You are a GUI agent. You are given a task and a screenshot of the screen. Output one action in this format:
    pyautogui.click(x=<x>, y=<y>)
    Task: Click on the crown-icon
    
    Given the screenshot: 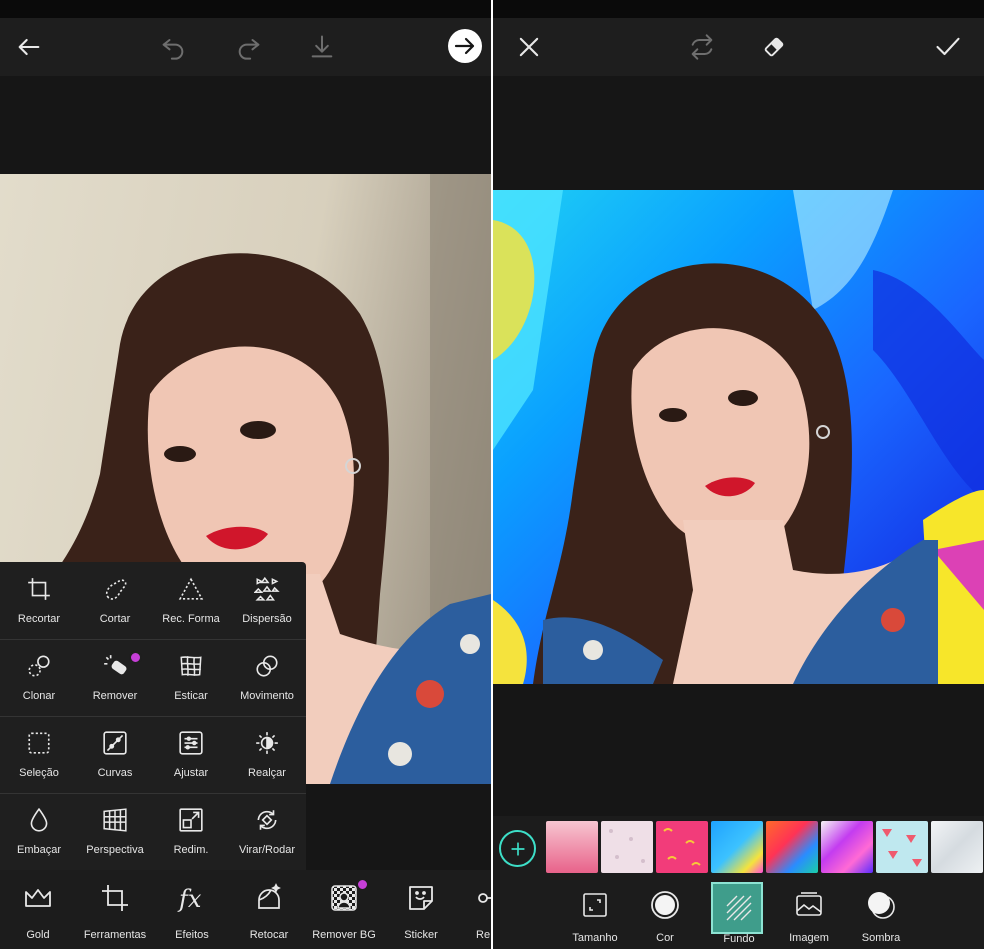 What is the action you would take?
    pyautogui.click(x=38, y=898)
    